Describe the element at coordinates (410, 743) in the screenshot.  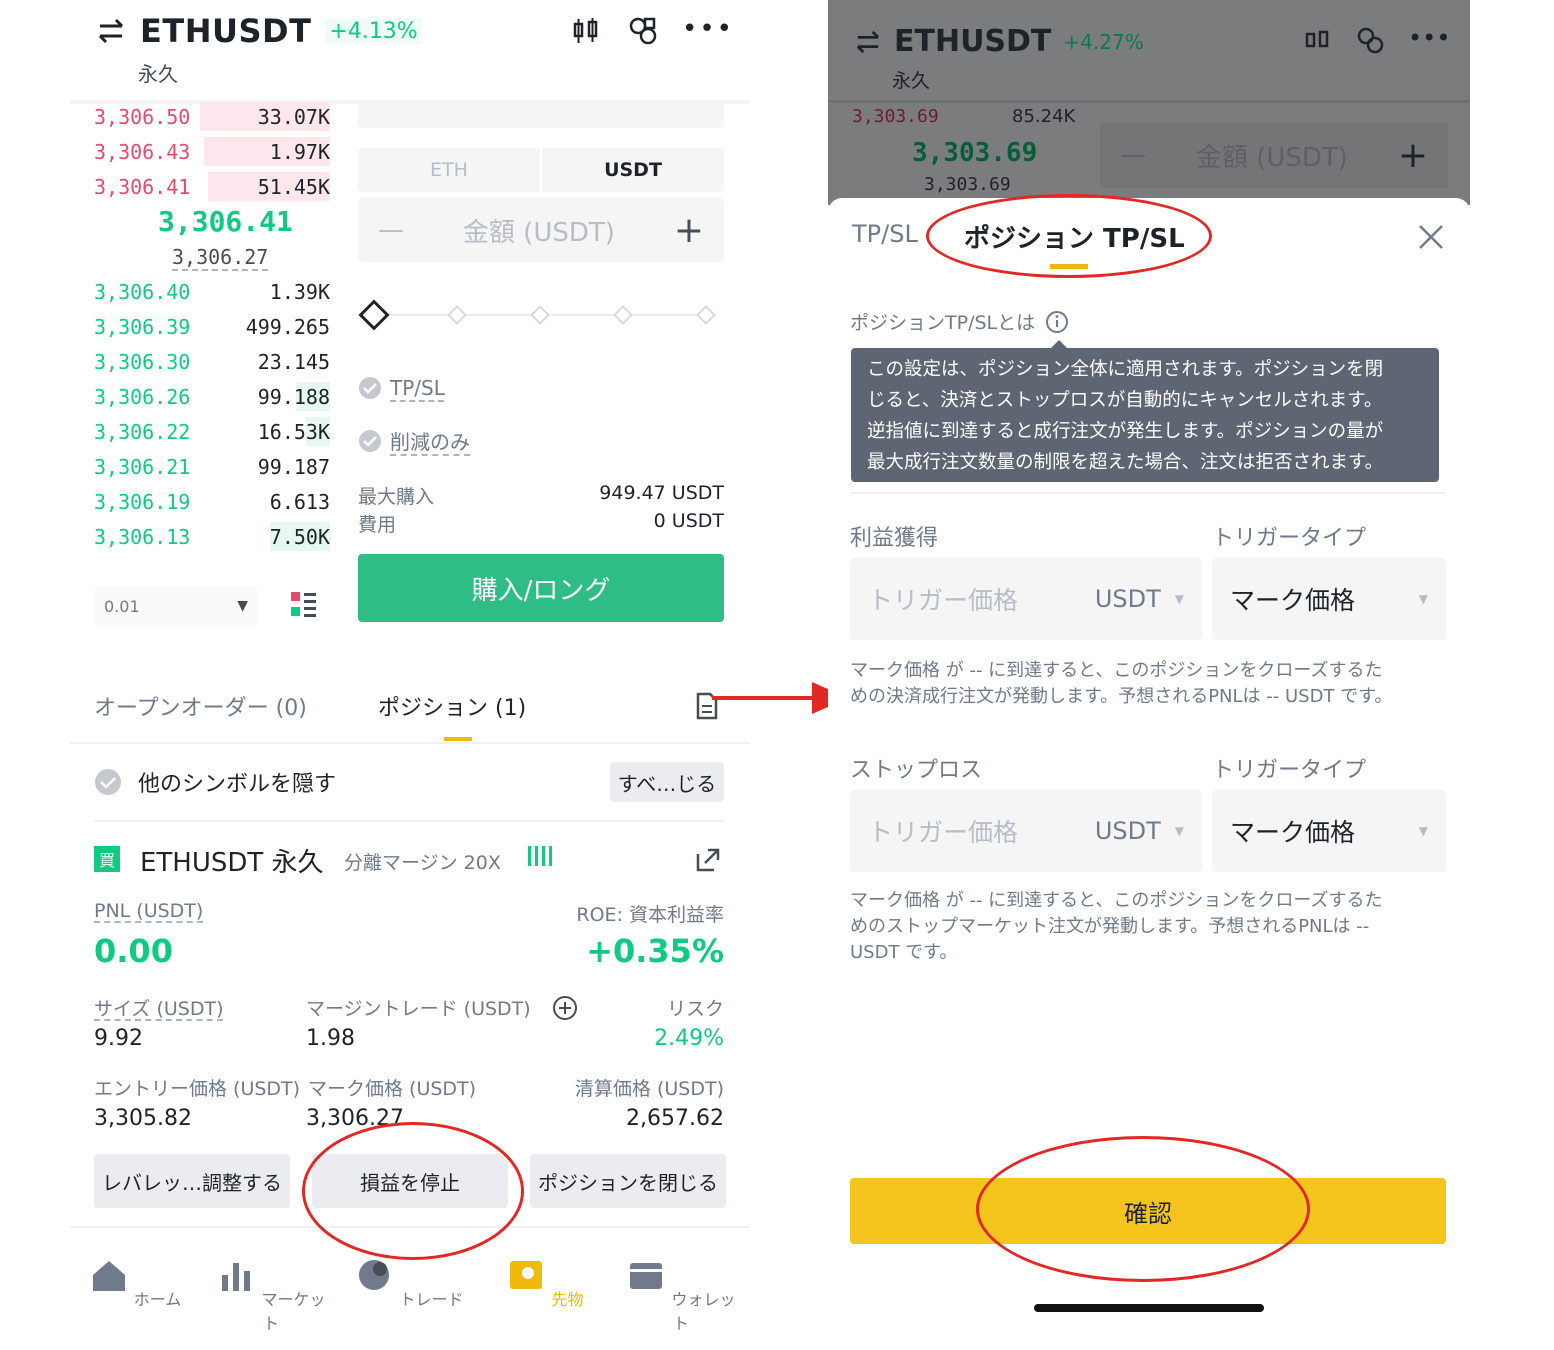
I see `tabs-divider` at that location.